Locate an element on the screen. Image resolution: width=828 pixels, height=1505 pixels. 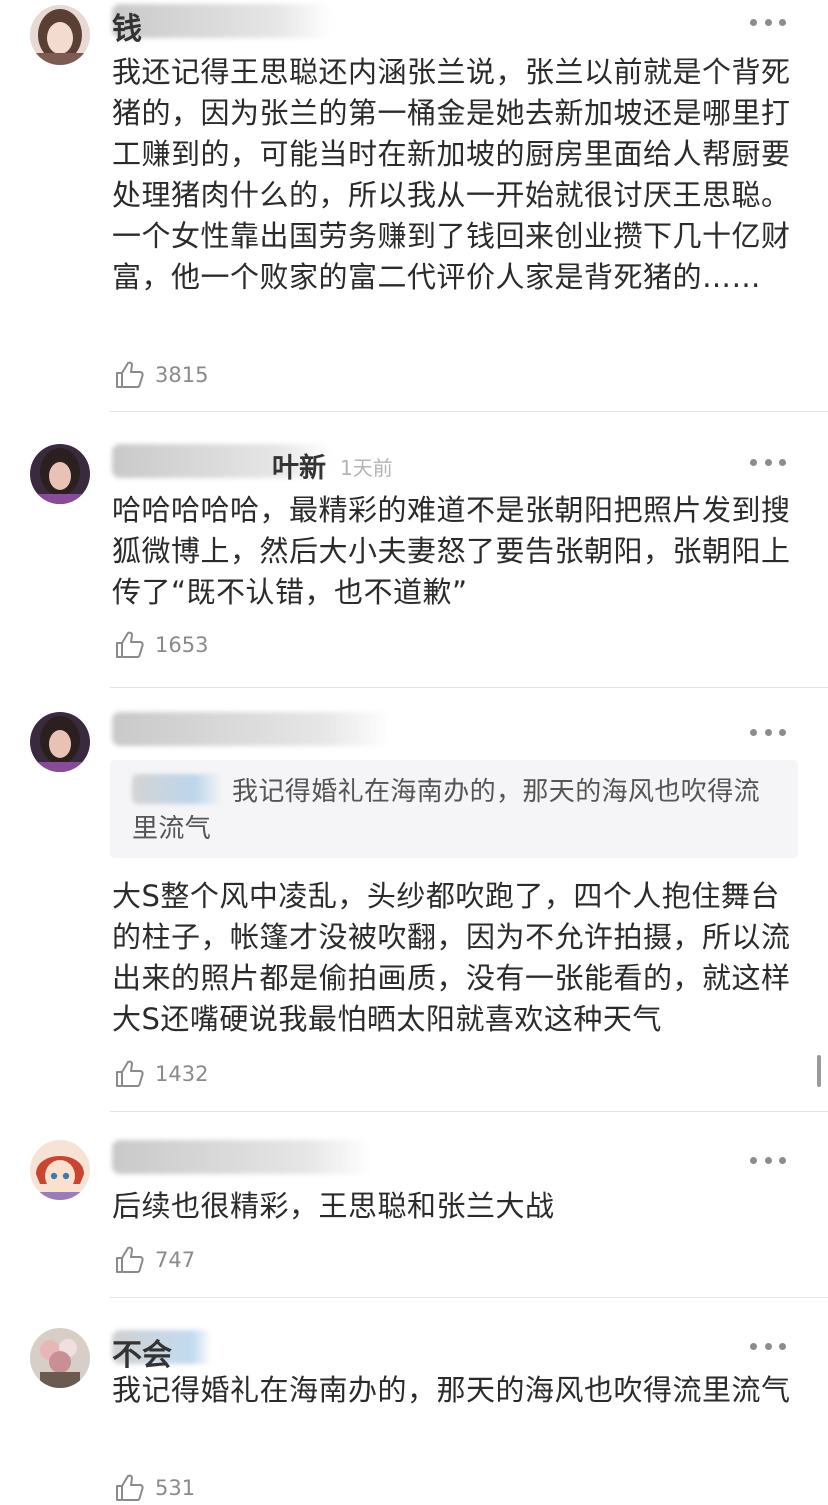
quoted-text: 我记得婚礼在海南办的，那天的海风也吹得流里流气 is located at coordinates (446, 810).